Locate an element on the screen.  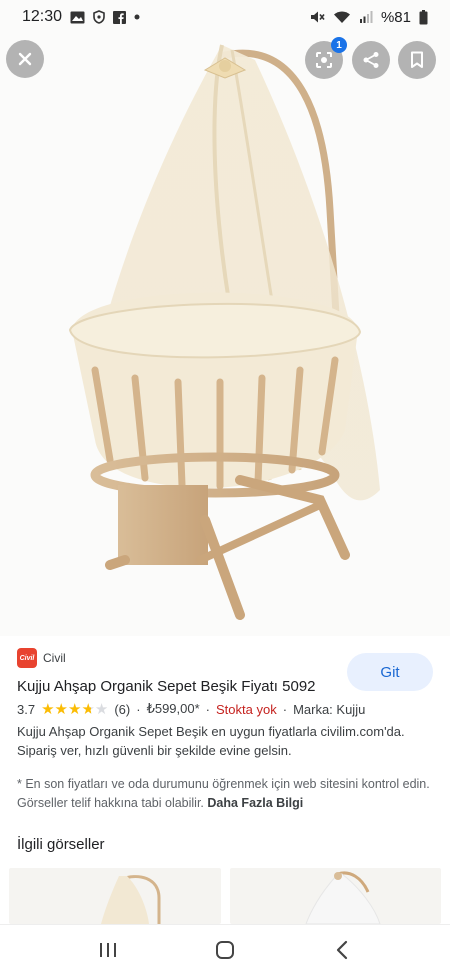
close-icon is located at coordinates (25, 59).